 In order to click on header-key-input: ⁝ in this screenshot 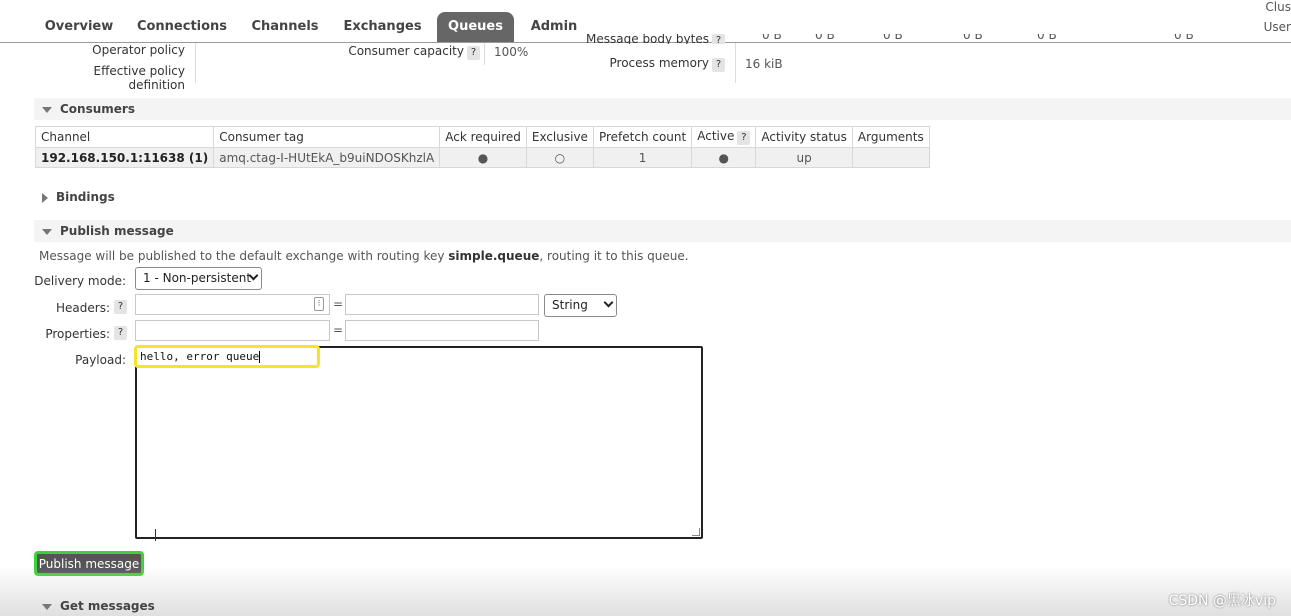, I will do `click(232, 304)`.